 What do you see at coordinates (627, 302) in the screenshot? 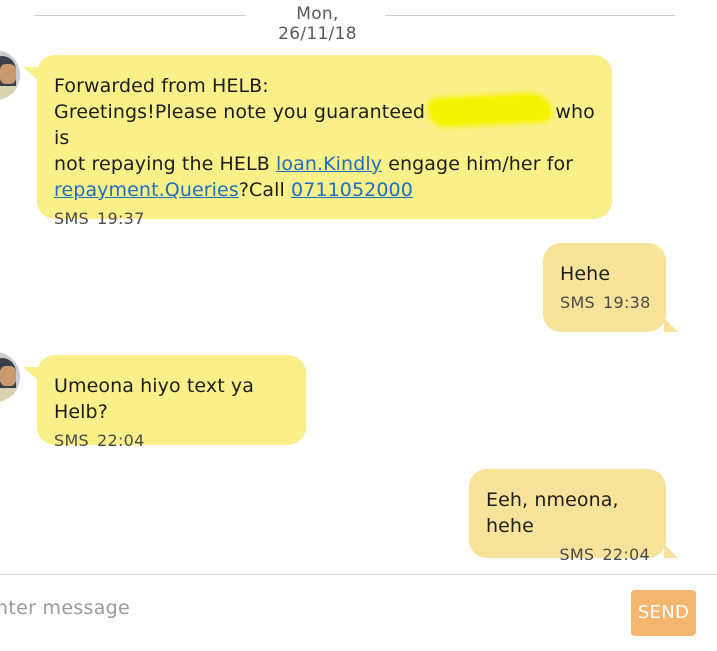
I see `message-time: 19:38` at bounding box center [627, 302].